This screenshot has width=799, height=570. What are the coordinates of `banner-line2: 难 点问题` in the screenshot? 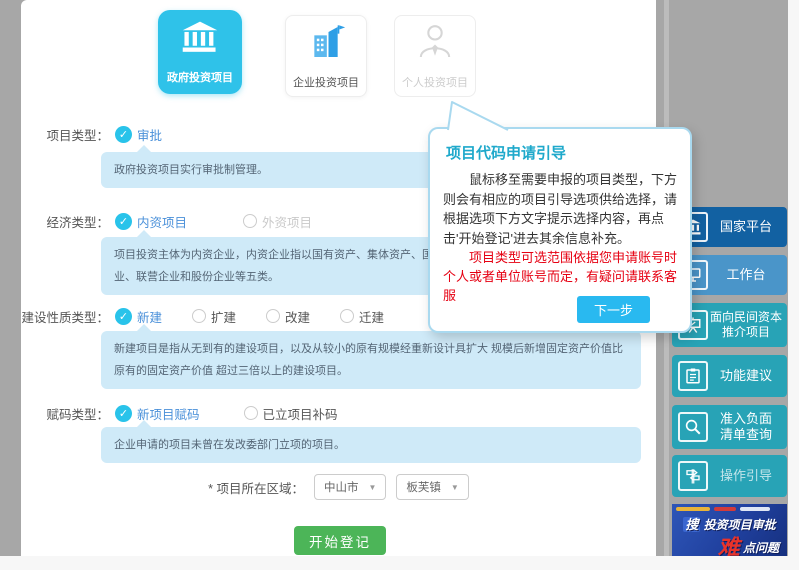 It's located at (729, 543).